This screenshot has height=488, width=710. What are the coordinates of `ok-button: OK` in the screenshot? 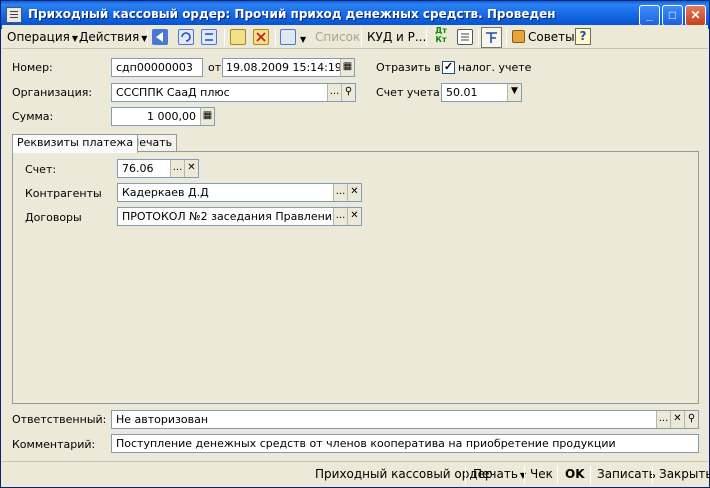 It's located at (575, 474).